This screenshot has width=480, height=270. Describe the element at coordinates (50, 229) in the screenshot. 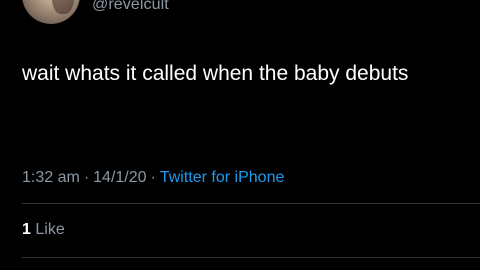

I see `like-label: Like` at that location.